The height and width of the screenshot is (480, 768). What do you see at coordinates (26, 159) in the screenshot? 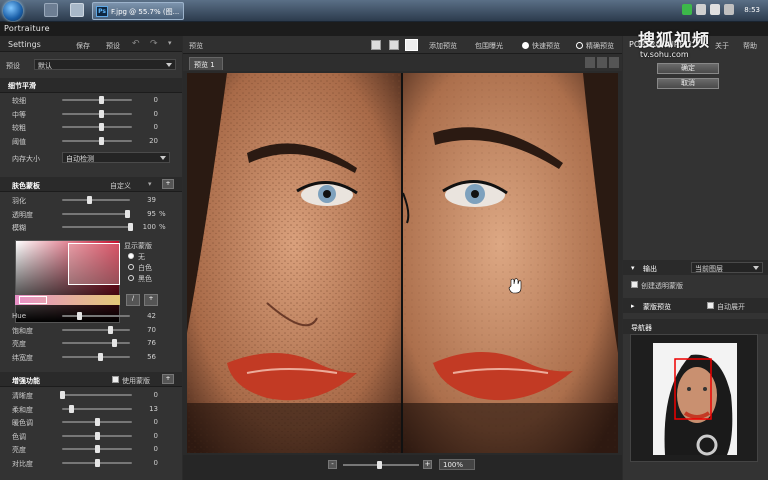
I see `feature-label: 内存大小` at bounding box center [26, 159].